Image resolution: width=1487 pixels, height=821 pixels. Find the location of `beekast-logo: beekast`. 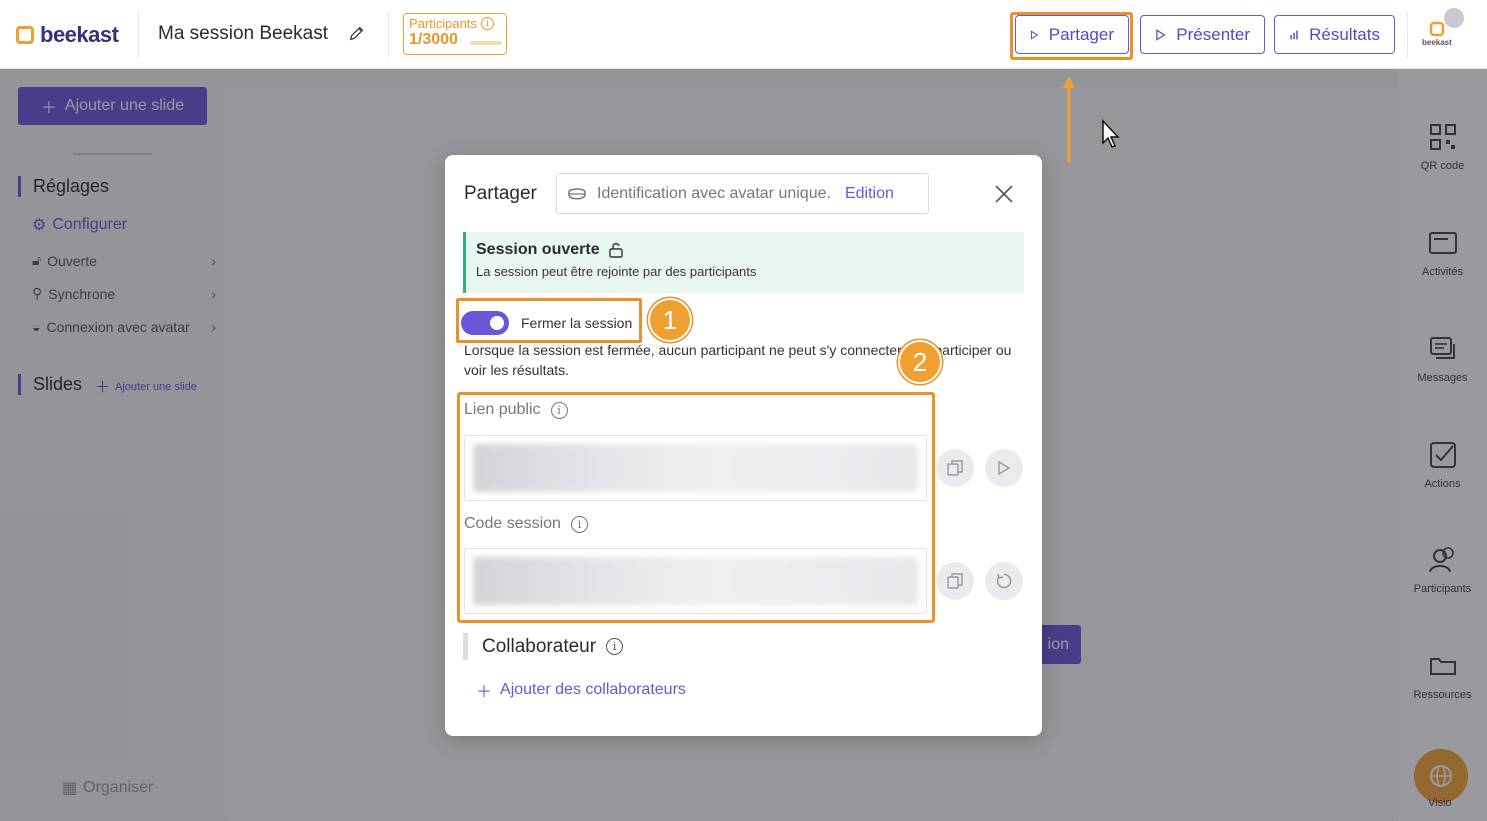

beekast-logo: beekast is located at coordinates (67, 35).